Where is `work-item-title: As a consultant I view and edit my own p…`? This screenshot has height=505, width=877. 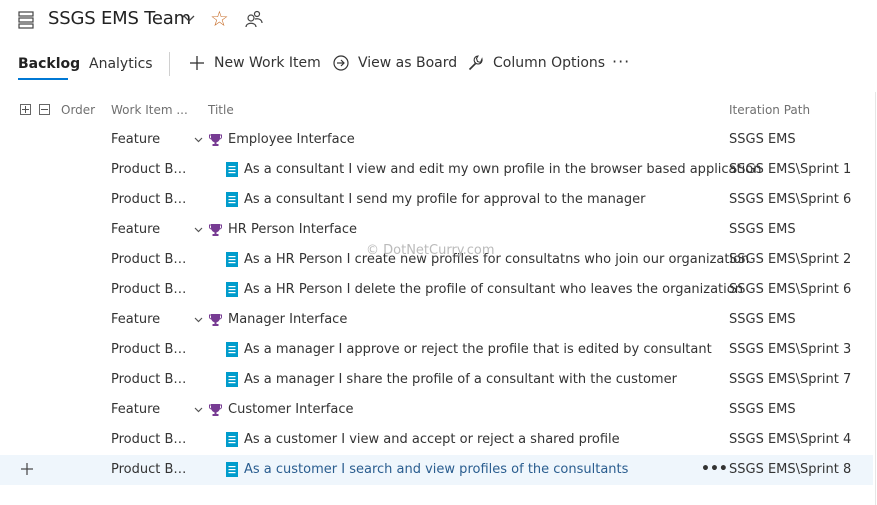
work-item-title: As a consultant I view and edit my own p… is located at coordinates (502, 169).